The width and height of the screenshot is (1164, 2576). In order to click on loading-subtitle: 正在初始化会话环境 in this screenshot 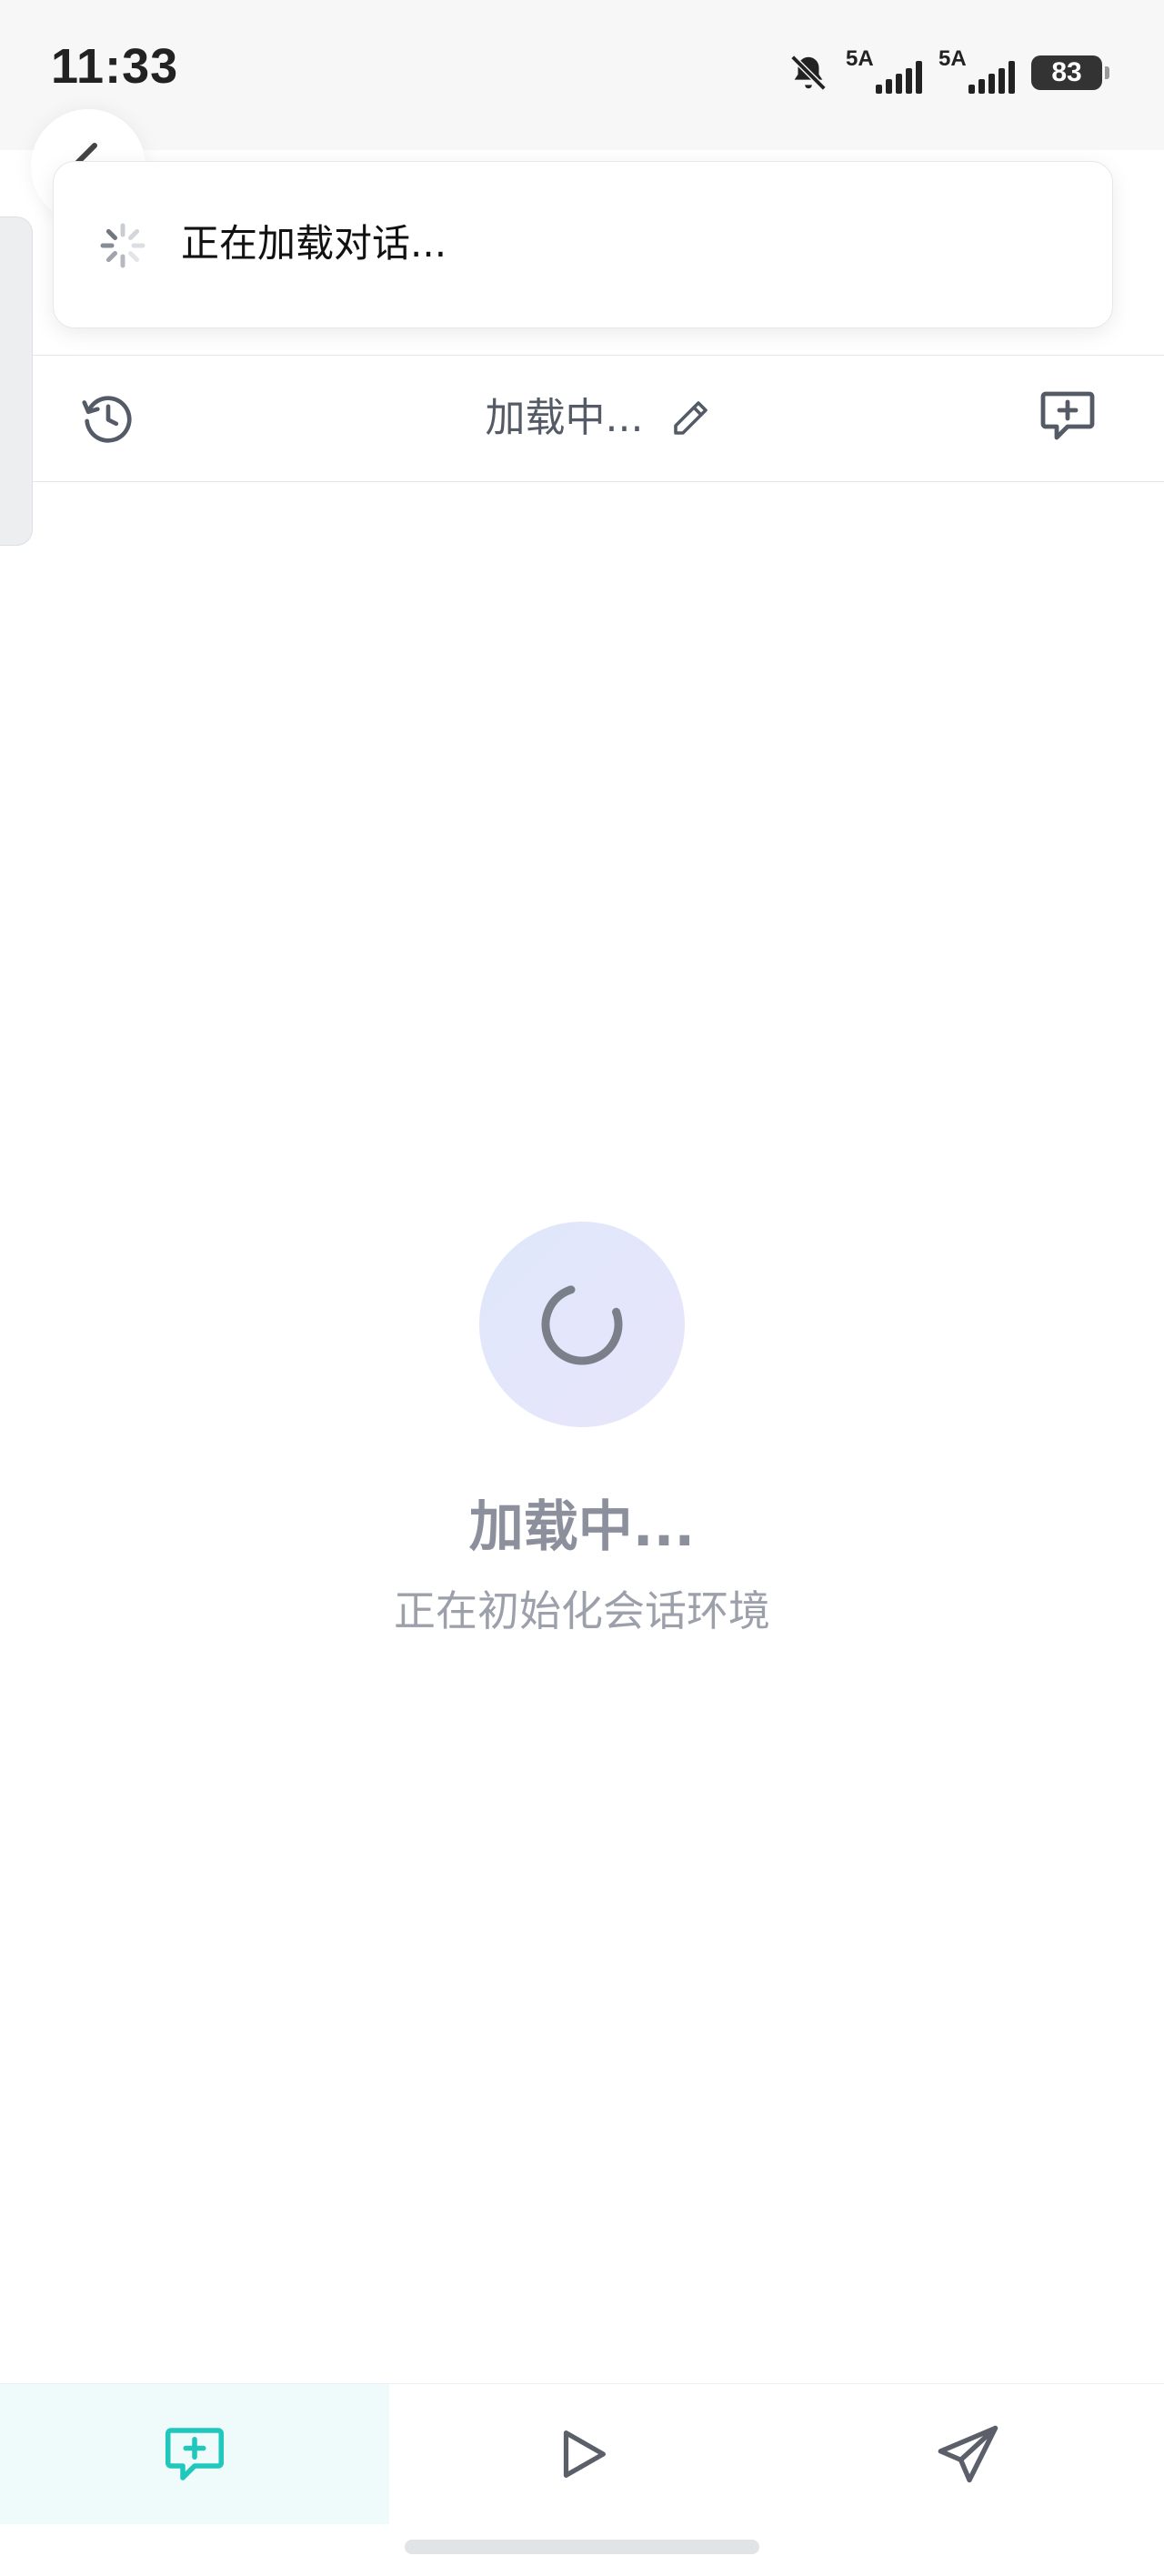, I will do `click(582, 1610)`.